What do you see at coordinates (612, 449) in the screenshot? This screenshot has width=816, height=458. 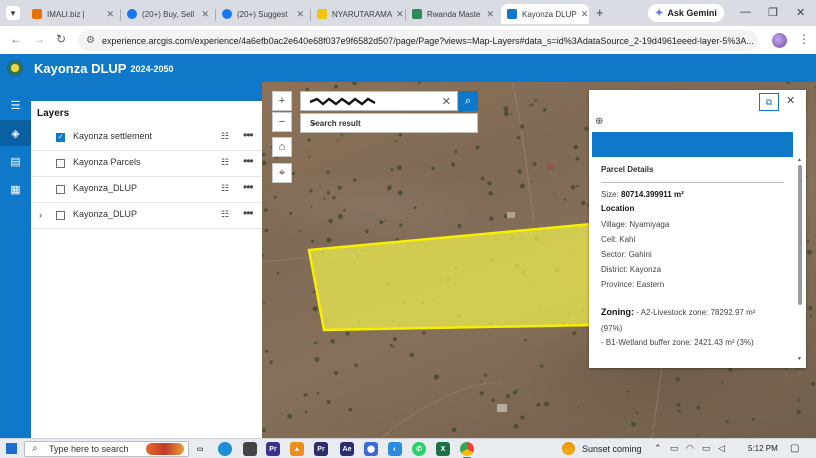 I see `weather-text: Sunset coming` at bounding box center [612, 449].